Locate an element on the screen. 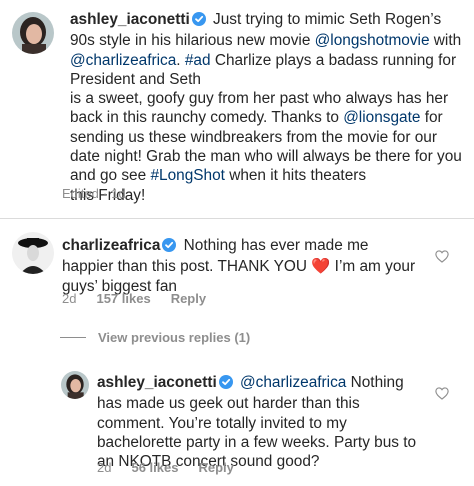 This screenshot has width=474, height=486. hashtag-ad: #ad is located at coordinates (198, 60).